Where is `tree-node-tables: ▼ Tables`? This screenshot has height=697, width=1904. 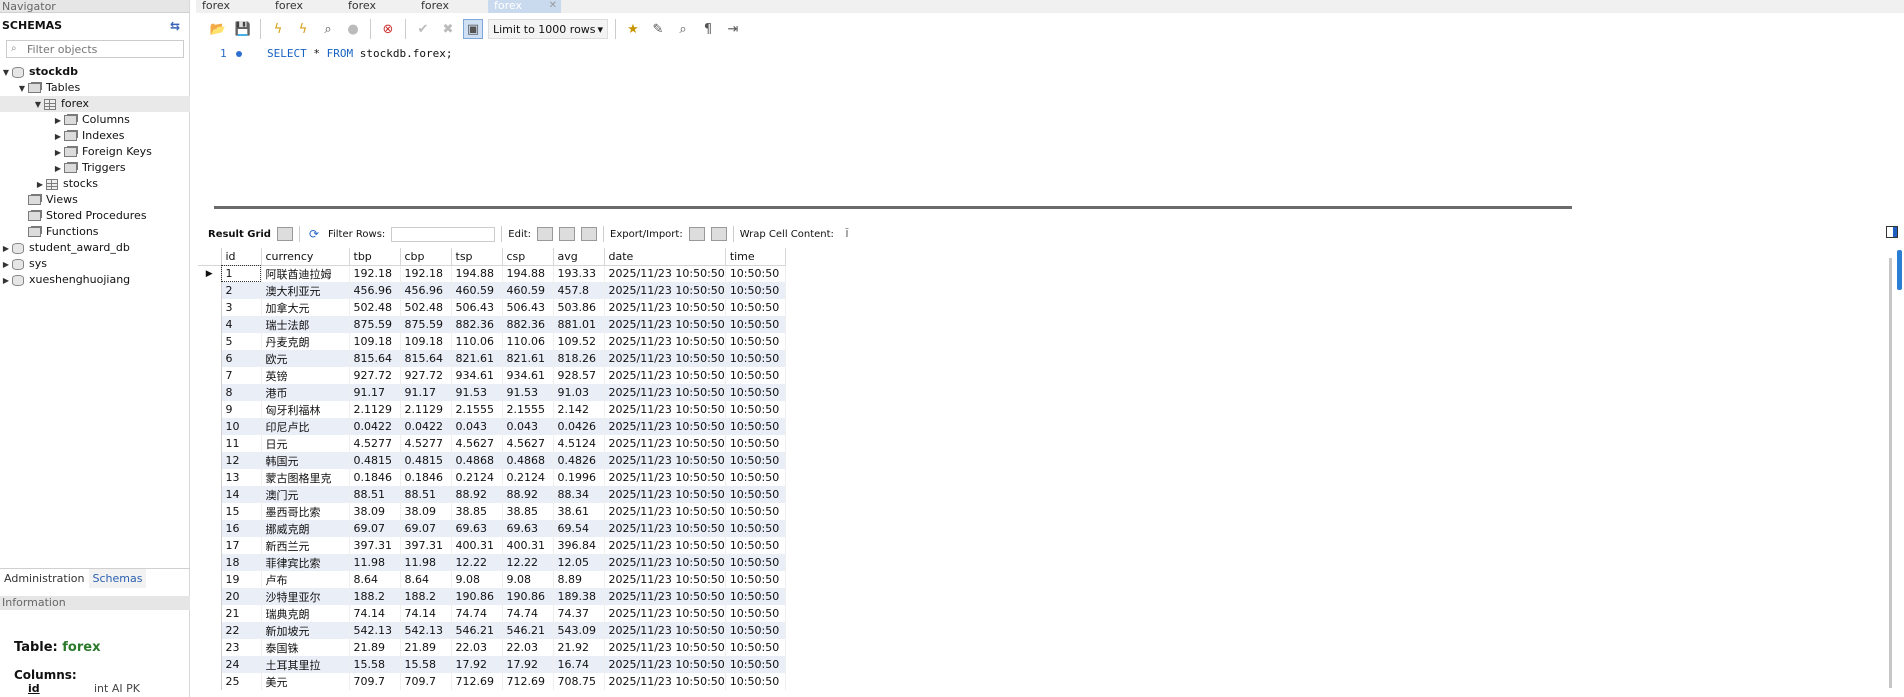
tree-node-tables: ▼ Tables is located at coordinates (48, 88).